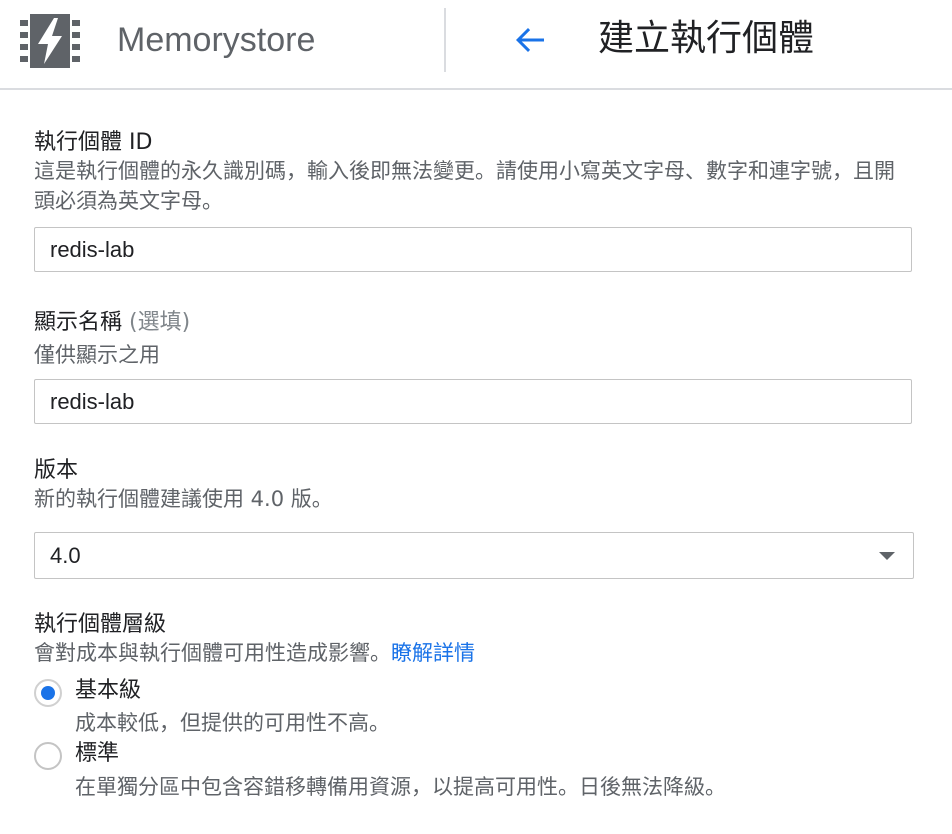 This screenshot has height=834, width=952. Describe the element at coordinates (433, 653) in the screenshot. I see `learn-more-link: 瞭解詳情` at that location.